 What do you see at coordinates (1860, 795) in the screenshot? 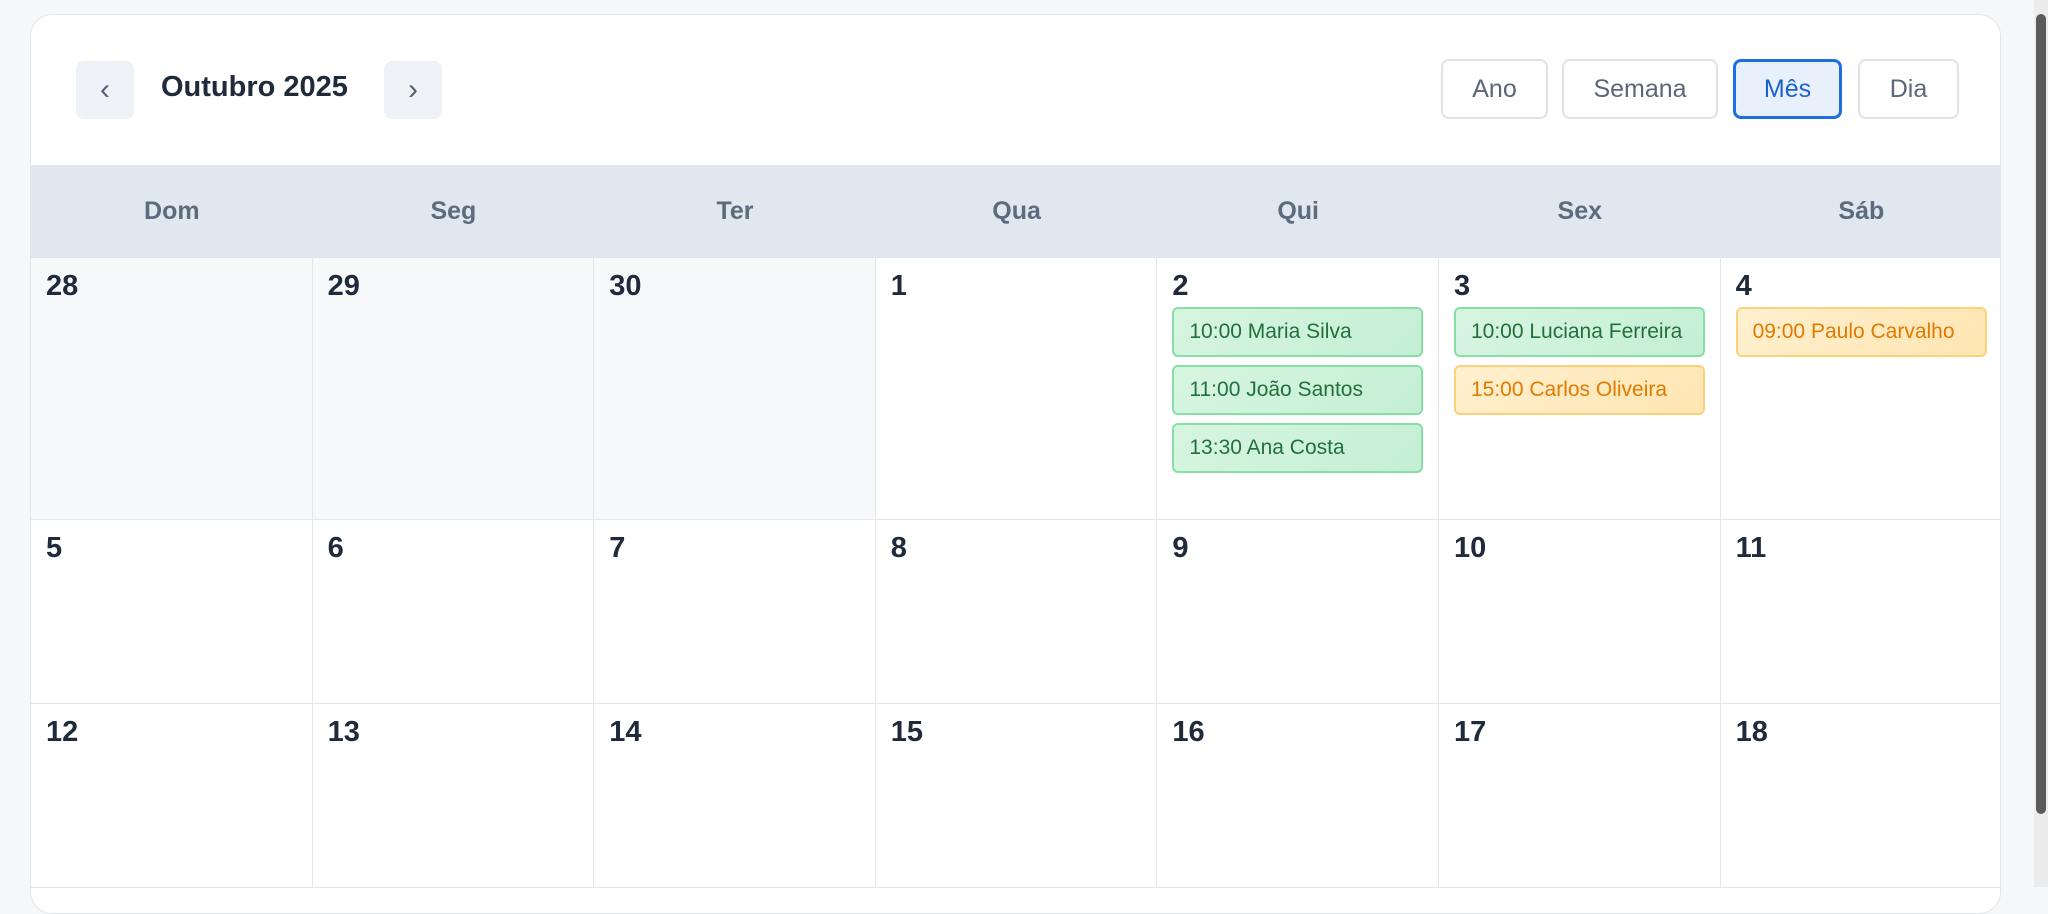
I see `calendar-day-cell: 18` at bounding box center [1860, 795].